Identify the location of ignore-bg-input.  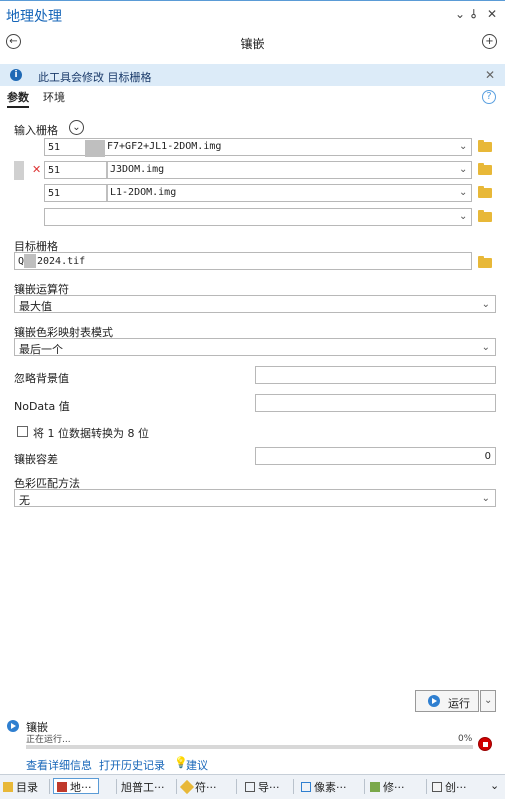
(375, 375).